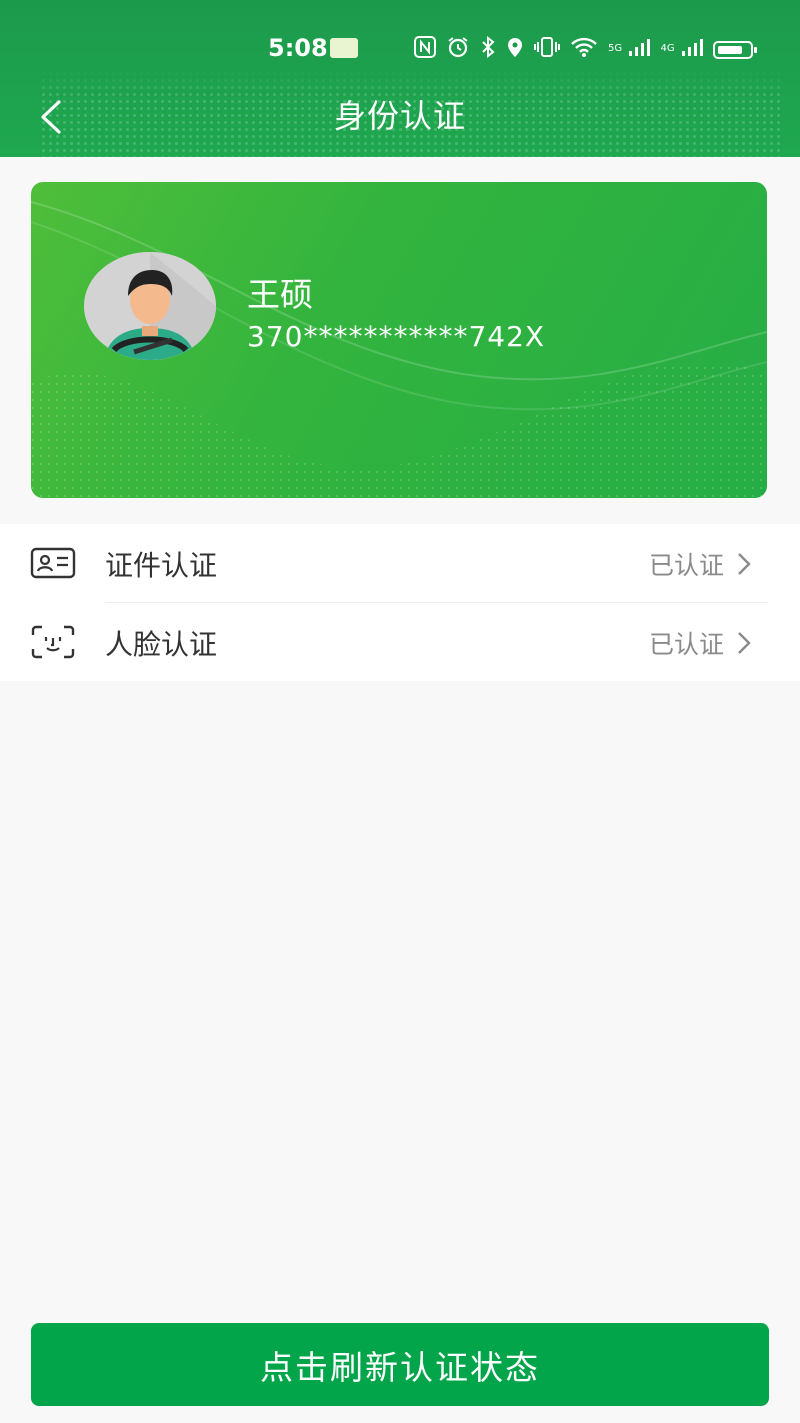 The image size is (800, 1423). What do you see at coordinates (734, 49) in the screenshot?
I see `battery-icon` at bounding box center [734, 49].